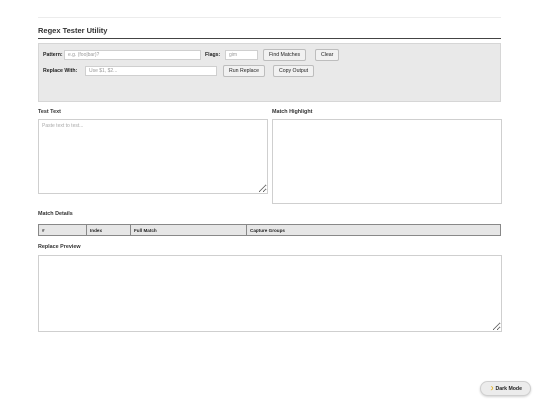 This screenshot has height=405, width=540. I want to click on page-title: Regex Tester Utility, so click(73, 30).